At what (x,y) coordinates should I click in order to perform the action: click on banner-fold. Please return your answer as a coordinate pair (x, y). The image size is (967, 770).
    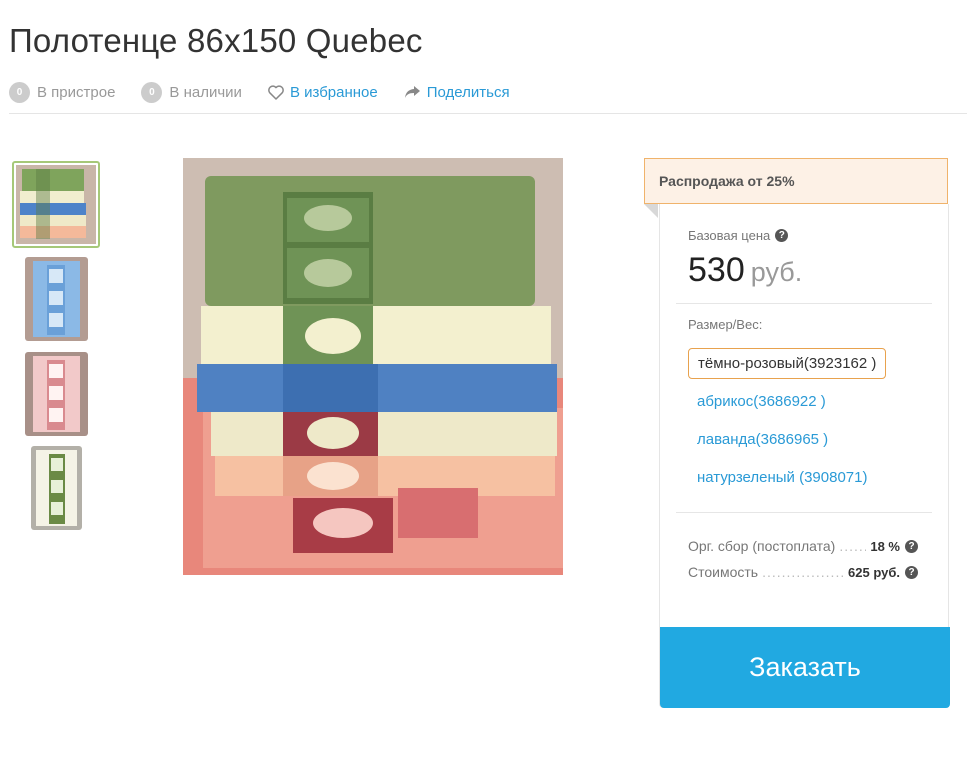
    Looking at the image, I should click on (651, 211).